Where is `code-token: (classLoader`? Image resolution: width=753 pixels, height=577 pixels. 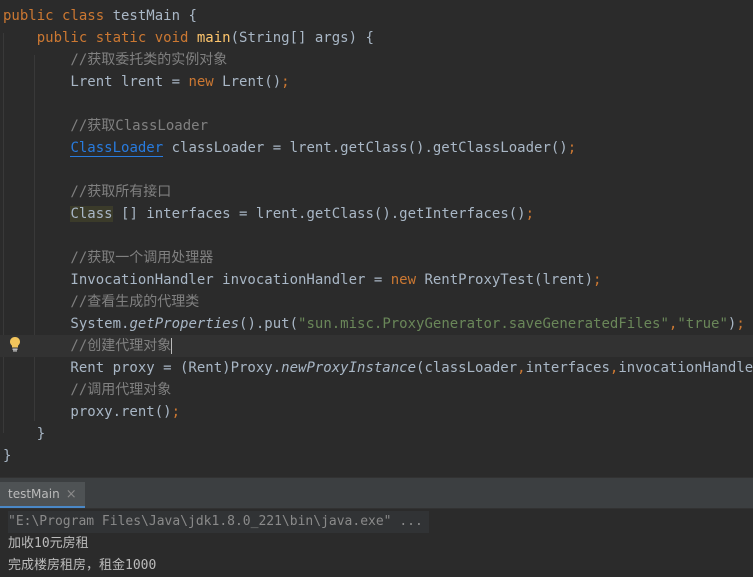 code-token: (classLoader is located at coordinates (467, 368).